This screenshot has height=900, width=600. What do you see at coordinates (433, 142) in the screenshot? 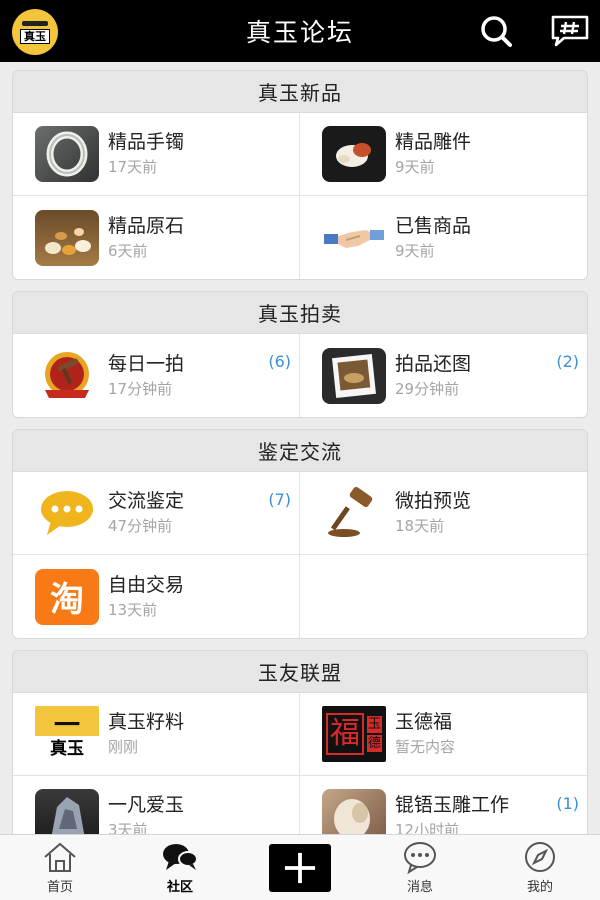
I see `board-name: 精品雕件` at bounding box center [433, 142].